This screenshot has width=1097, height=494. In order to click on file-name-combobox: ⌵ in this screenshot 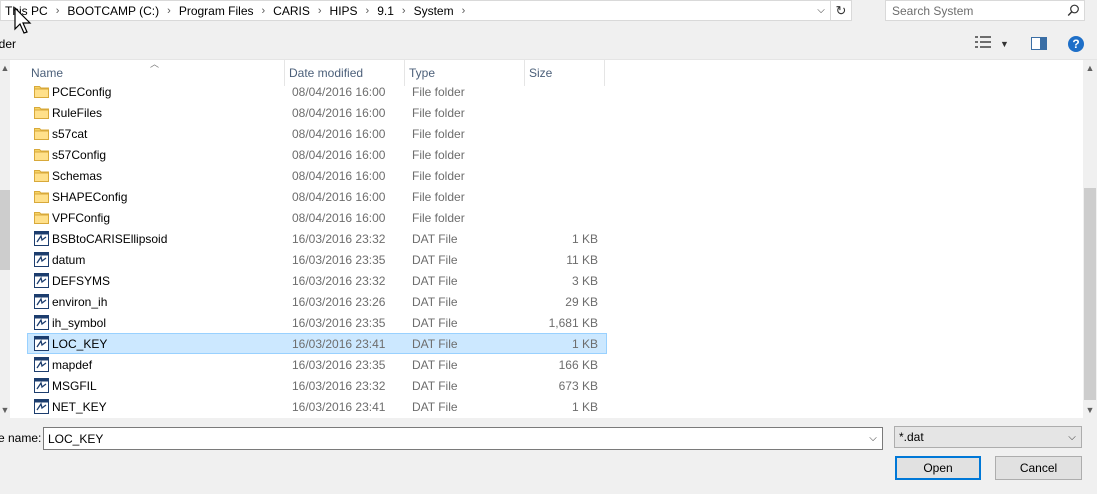, I will do `click(463, 438)`.